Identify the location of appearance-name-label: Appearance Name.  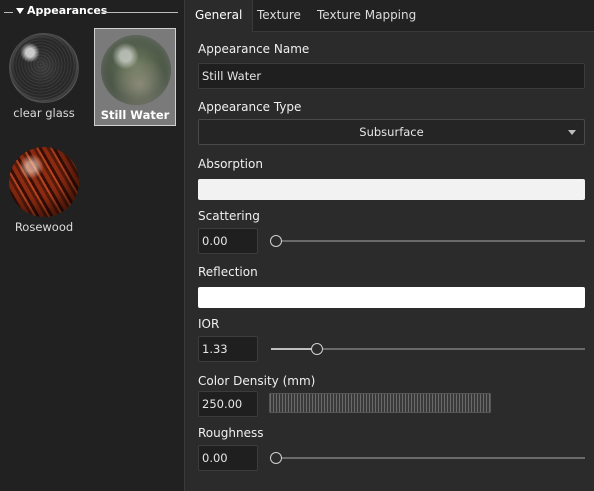
(254, 49).